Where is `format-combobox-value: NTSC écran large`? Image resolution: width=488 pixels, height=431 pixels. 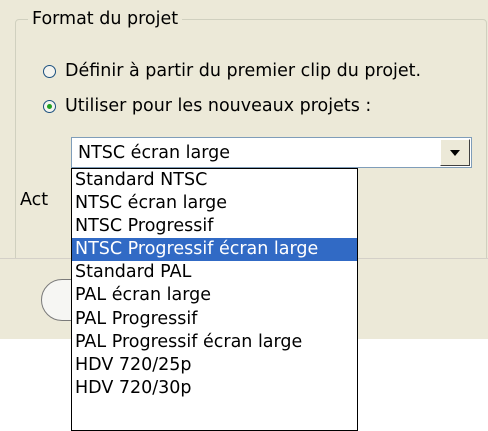
format-combobox-value: NTSC écran large is located at coordinates (154, 153).